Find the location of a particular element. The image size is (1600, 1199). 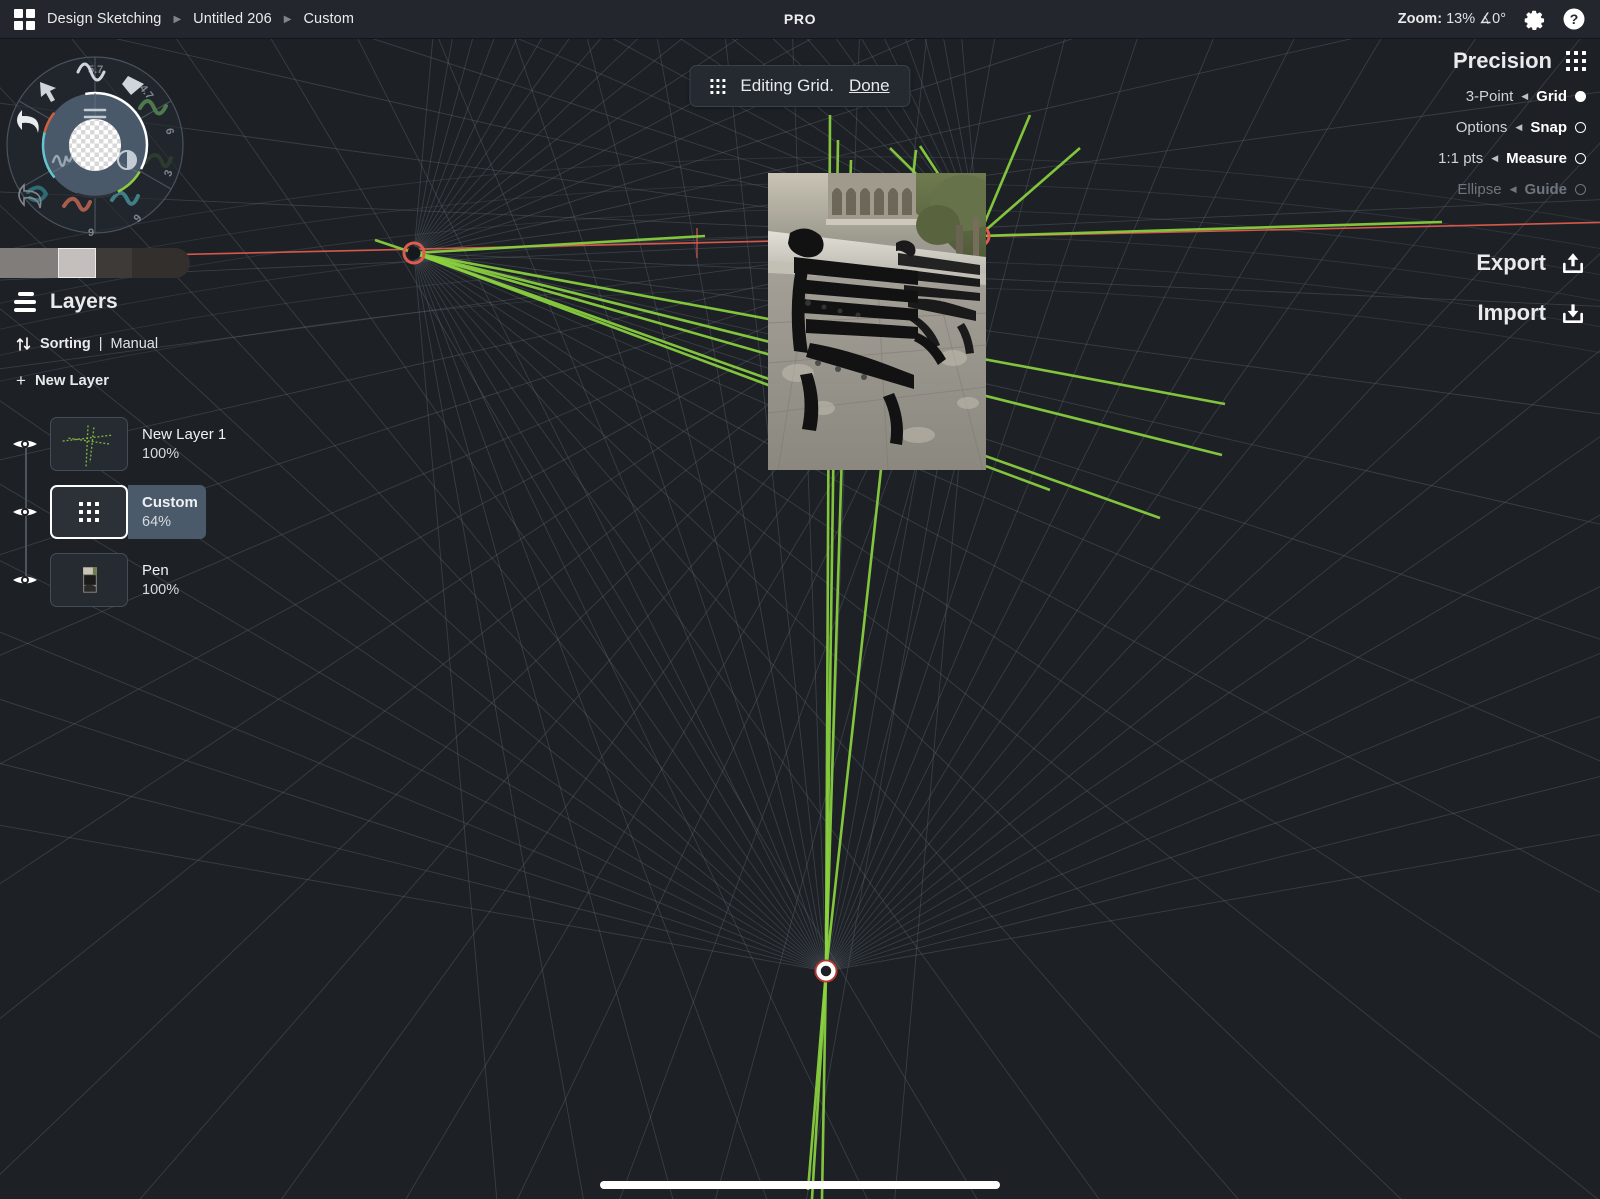

radio-guide is located at coordinates (1580, 189).